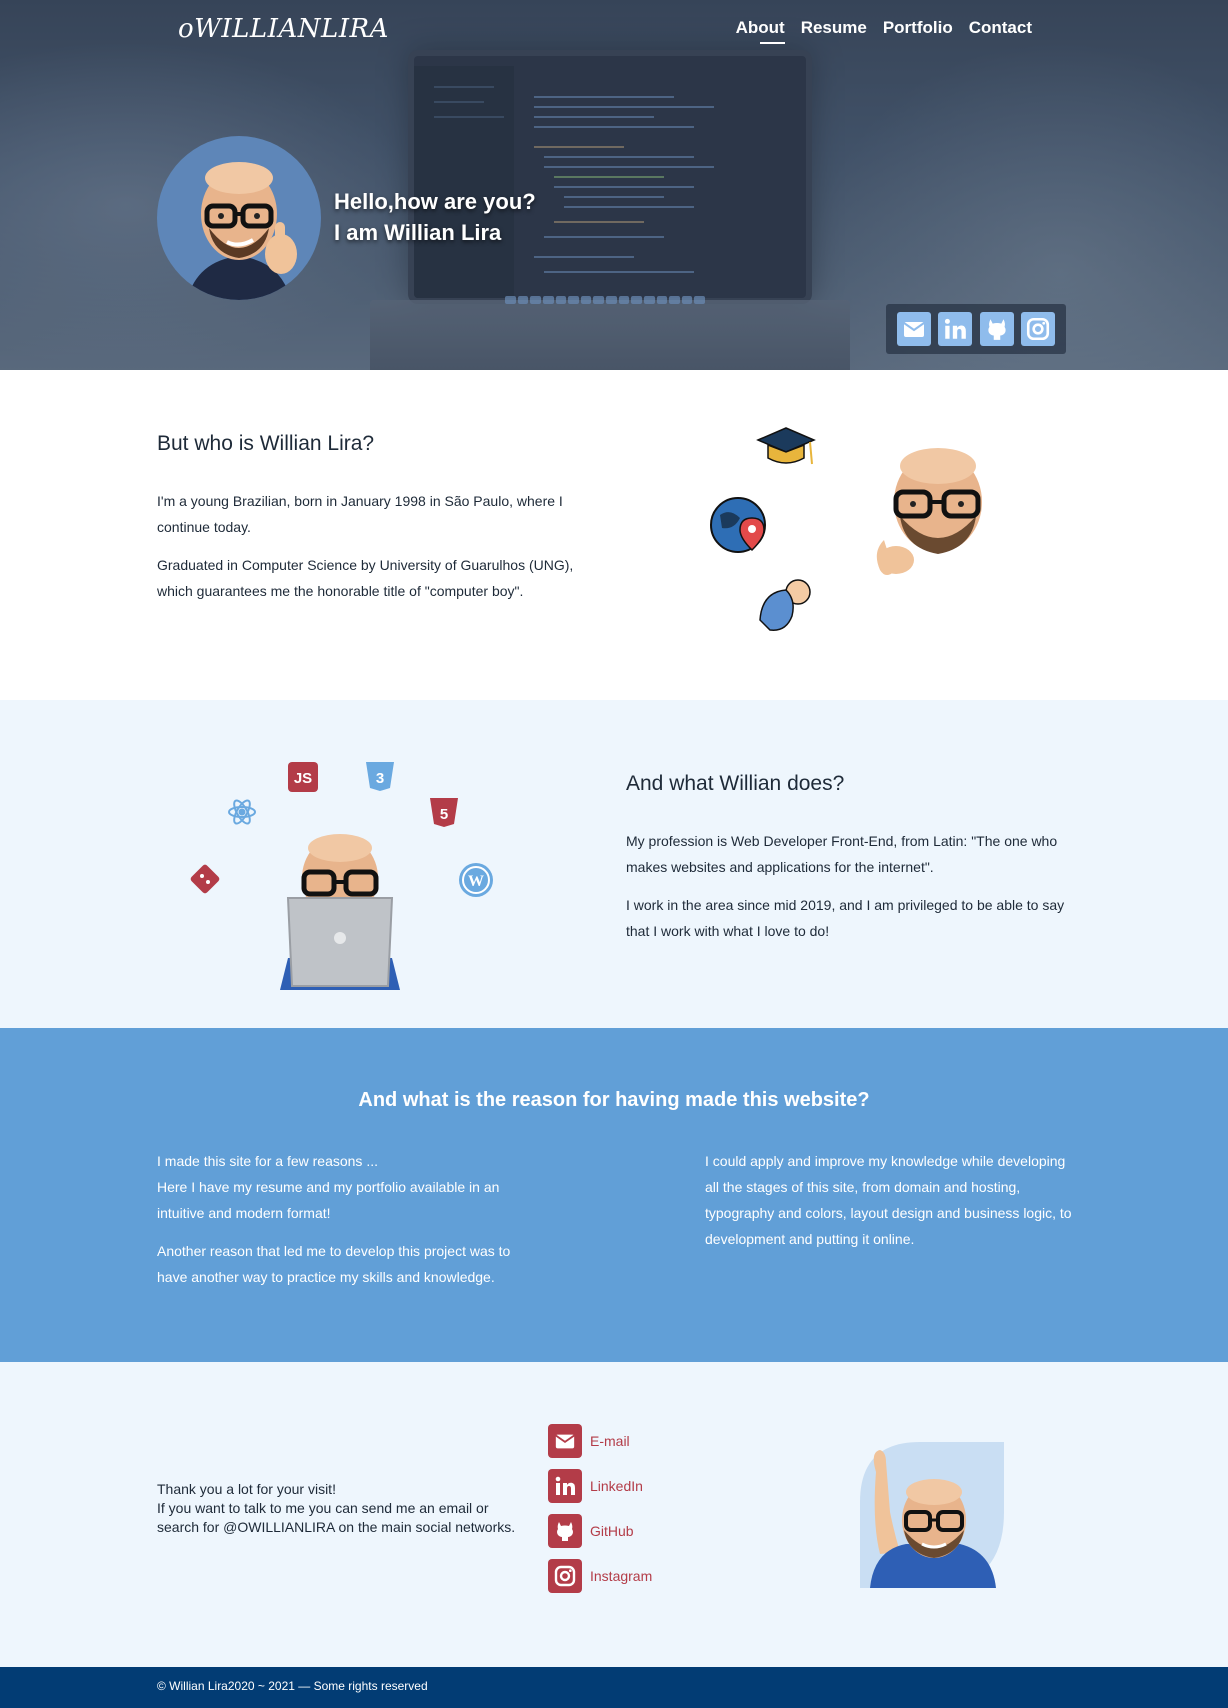 The image size is (1228, 1708). Describe the element at coordinates (246, 1489) in the screenshot. I see `contact-thanks: Thank you a lot for your visit!` at that location.